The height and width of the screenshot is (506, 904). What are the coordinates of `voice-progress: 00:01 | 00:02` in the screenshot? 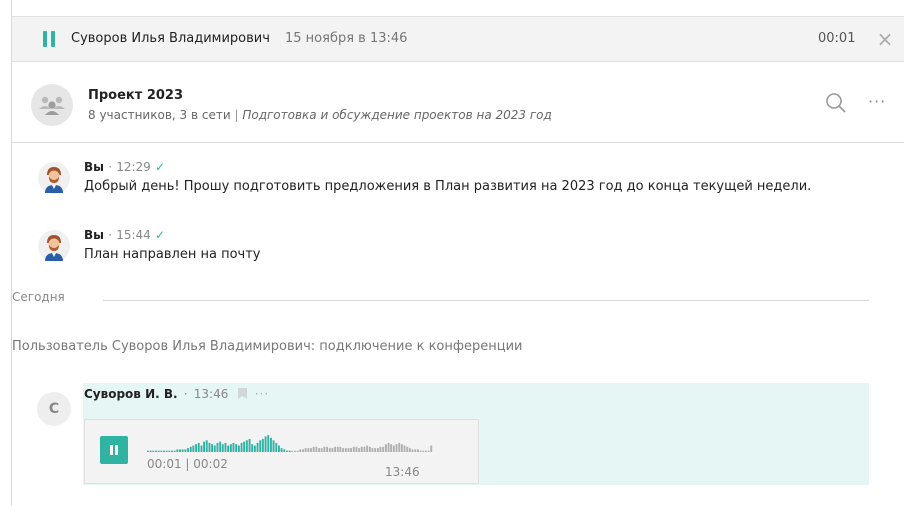 It's located at (187, 464).